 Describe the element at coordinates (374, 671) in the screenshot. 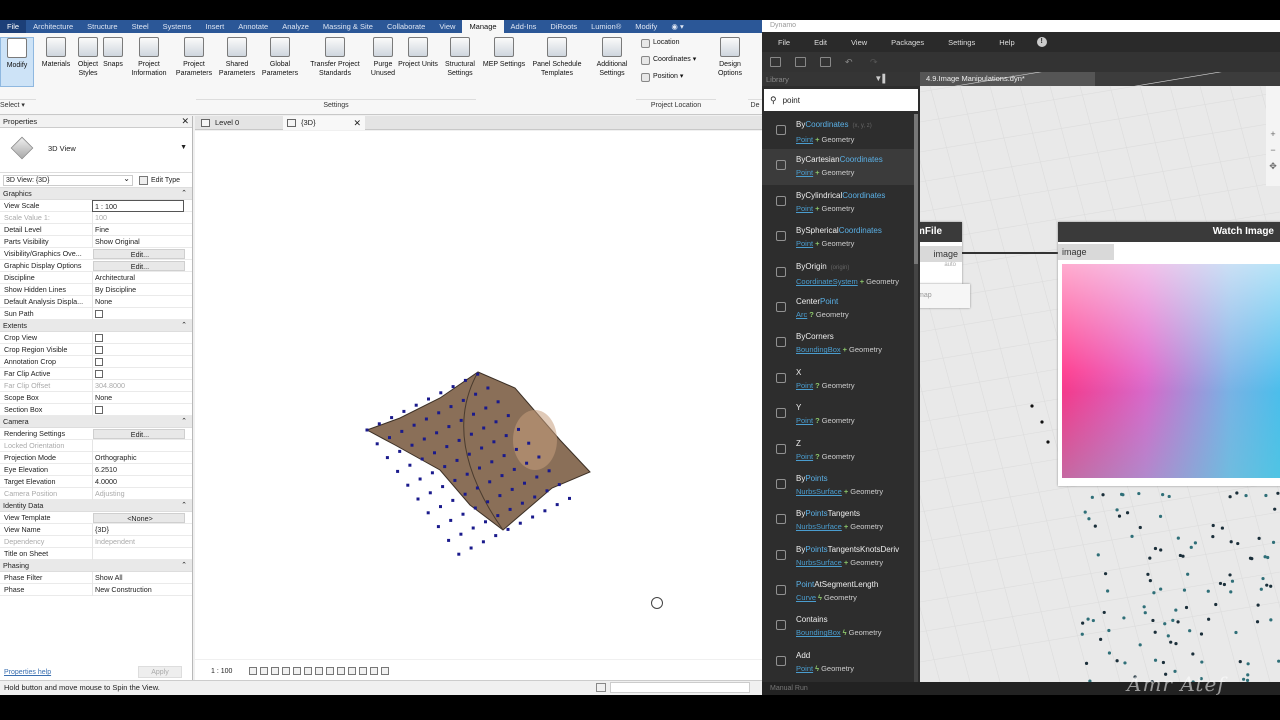

I see `highlight-icon` at that location.